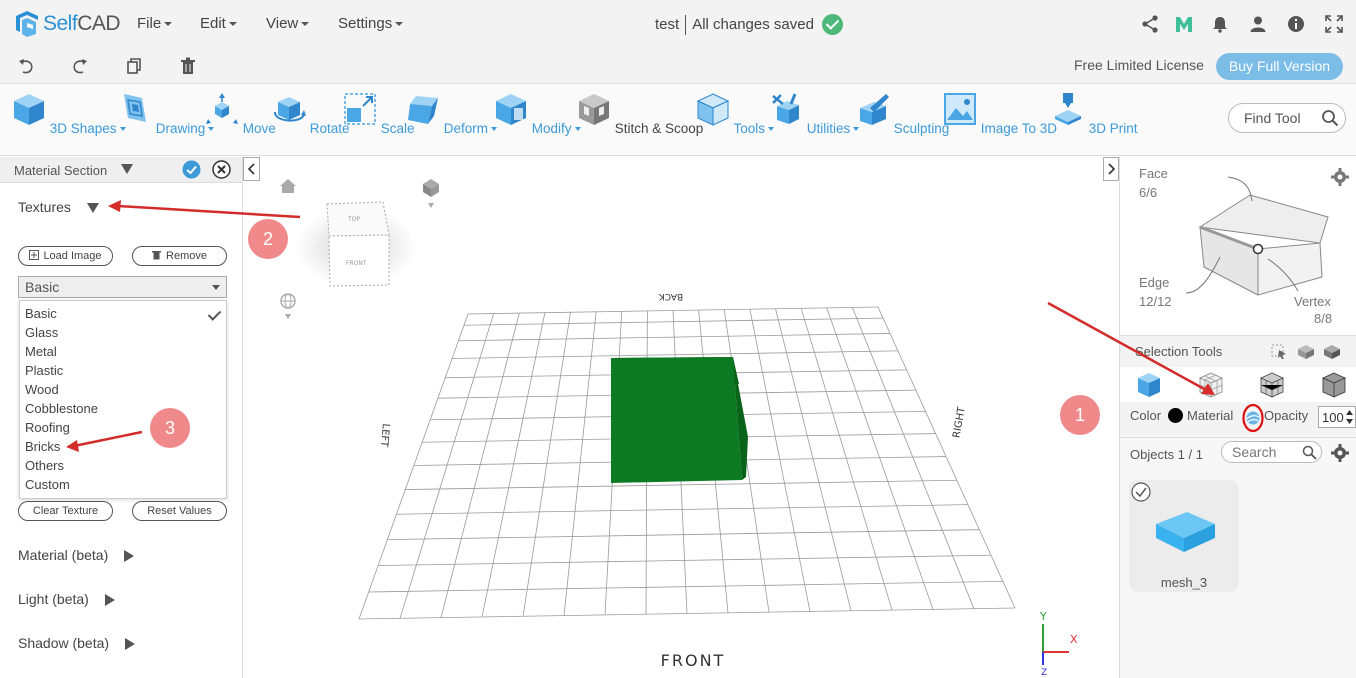 This screenshot has height=678, width=1356. What do you see at coordinates (123, 372) in the screenshot?
I see `texture-option-plastic: Plastic` at bounding box center [123, 372].